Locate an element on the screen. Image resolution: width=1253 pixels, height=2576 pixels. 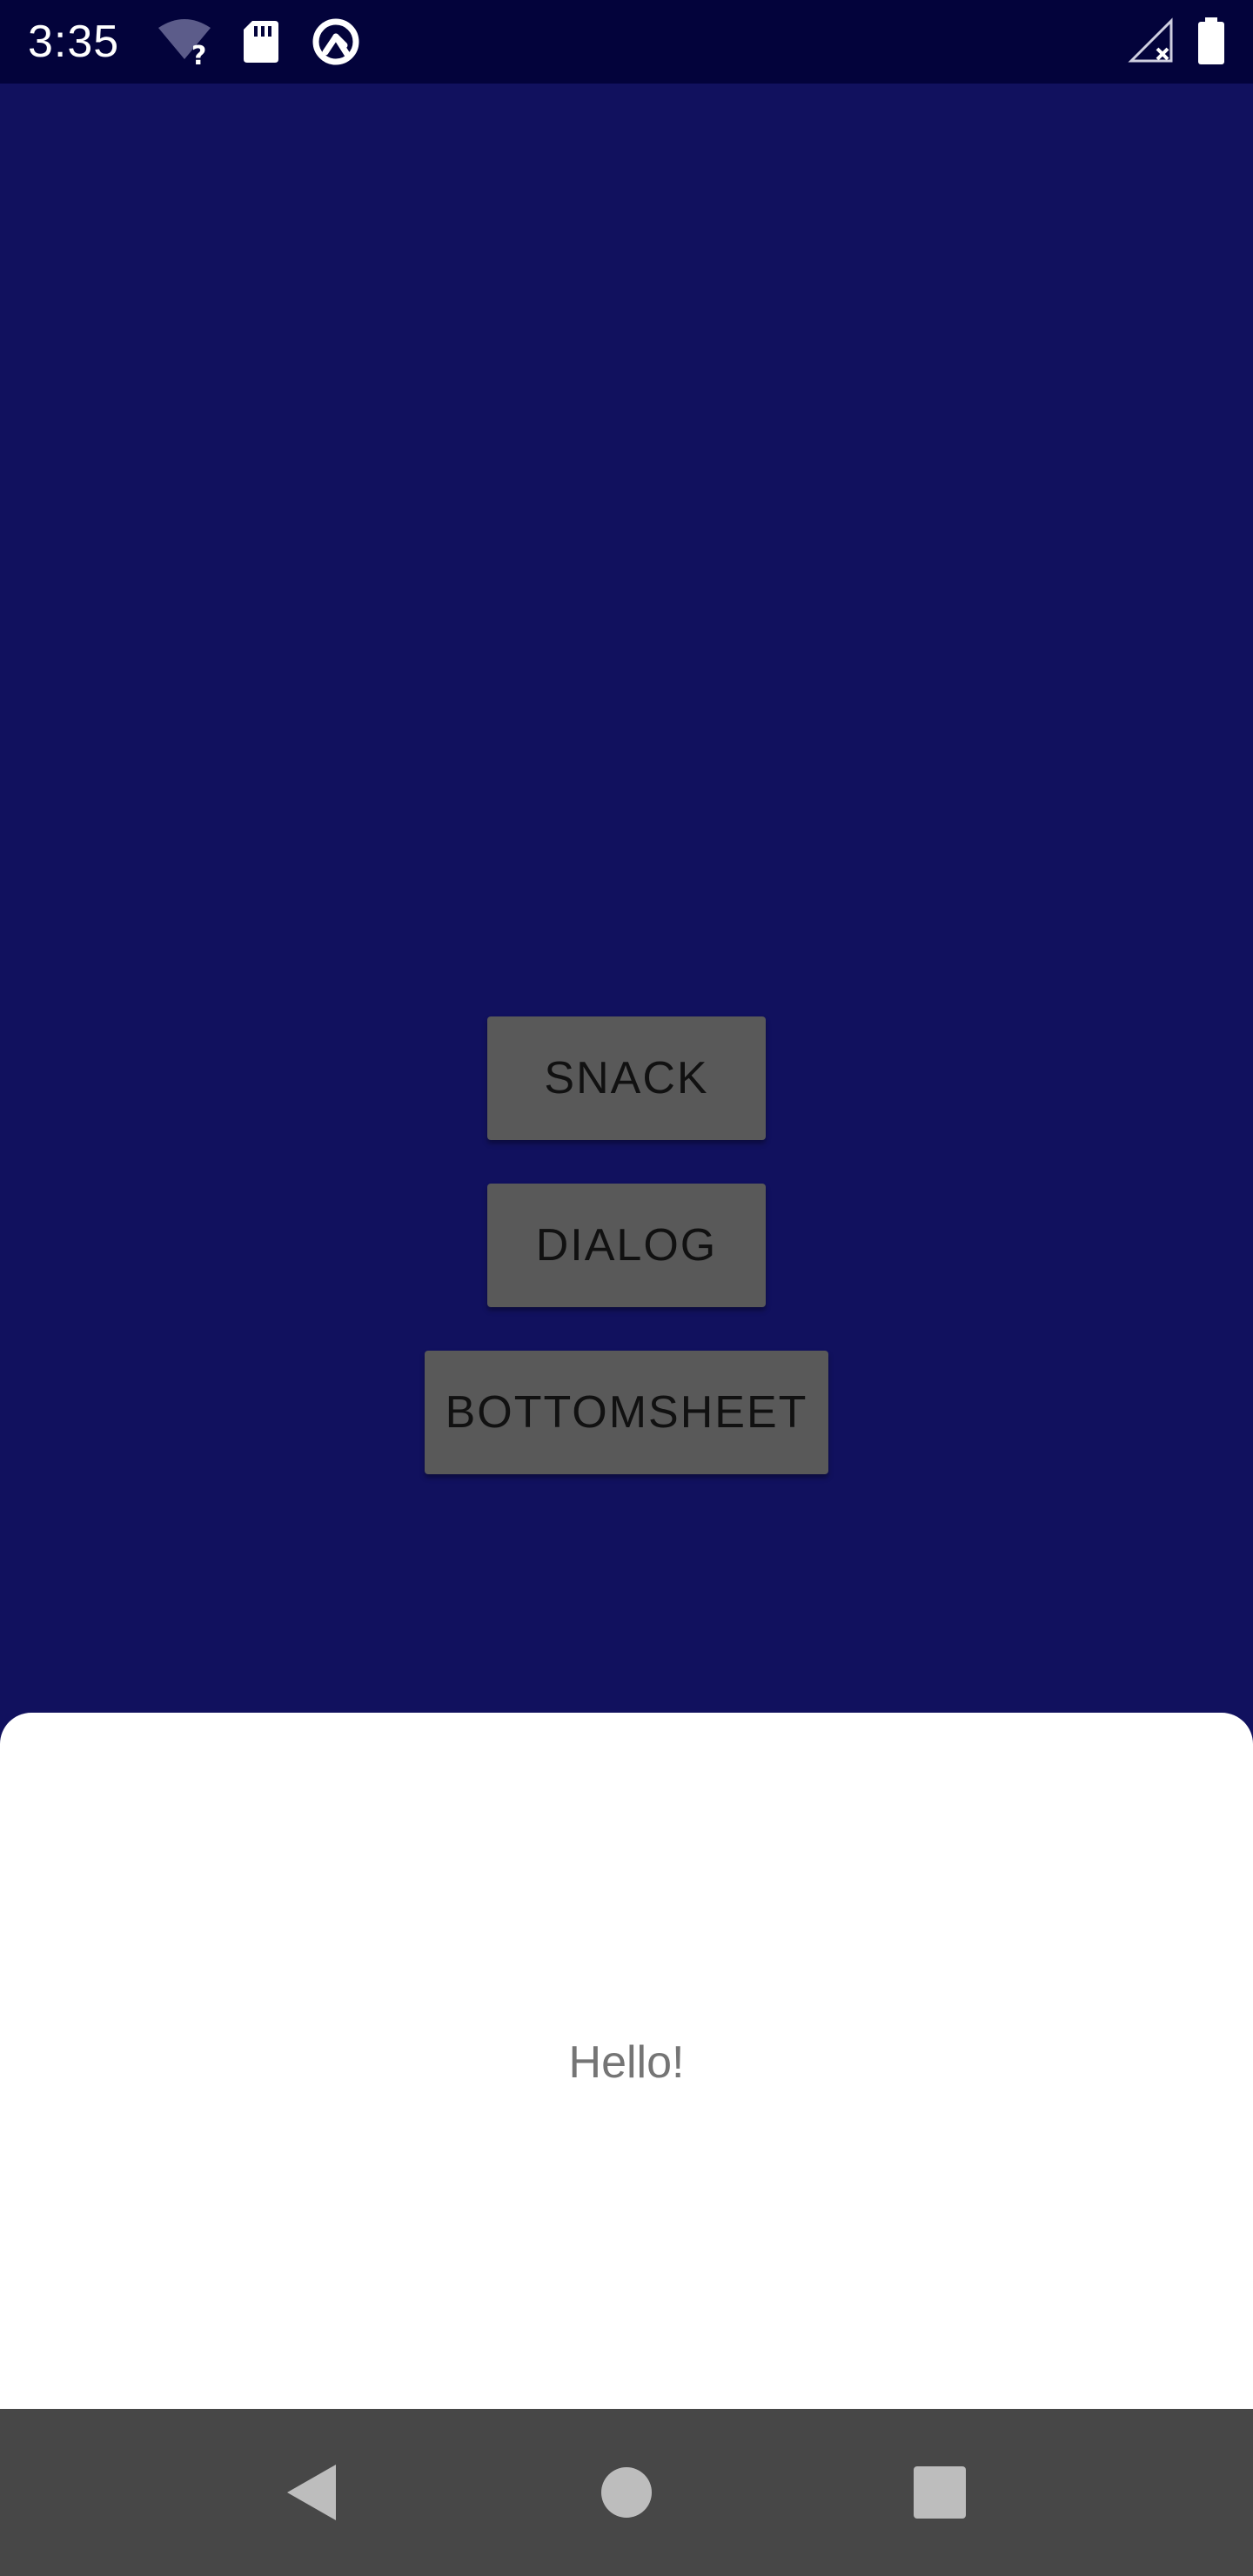
battery-icon is located at coordinates (1211, 42).